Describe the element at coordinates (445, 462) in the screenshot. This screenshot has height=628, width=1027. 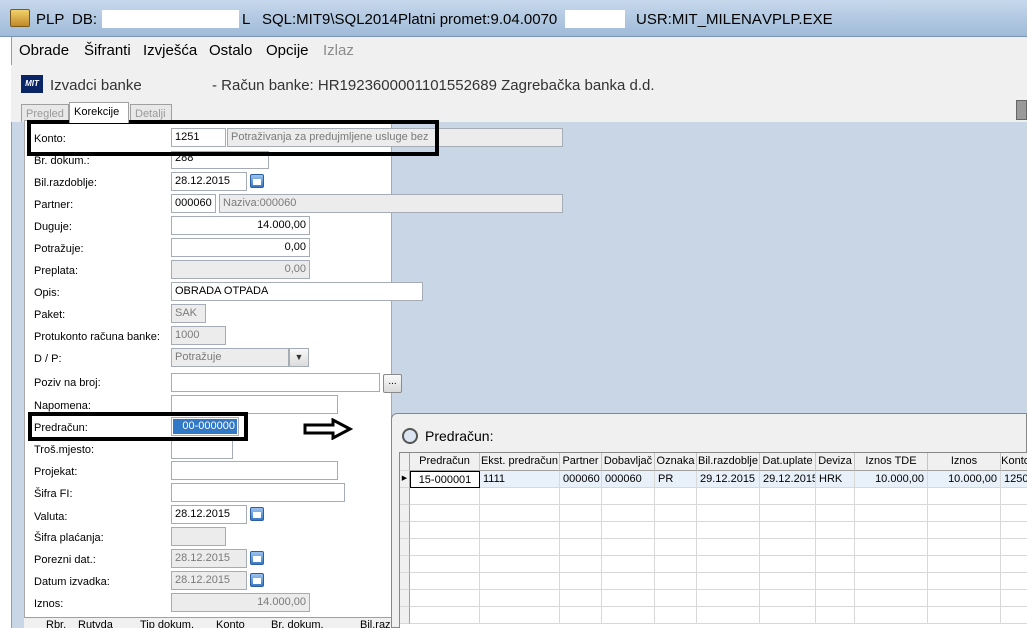
I see `grid-header-0: Predračun` at that location.